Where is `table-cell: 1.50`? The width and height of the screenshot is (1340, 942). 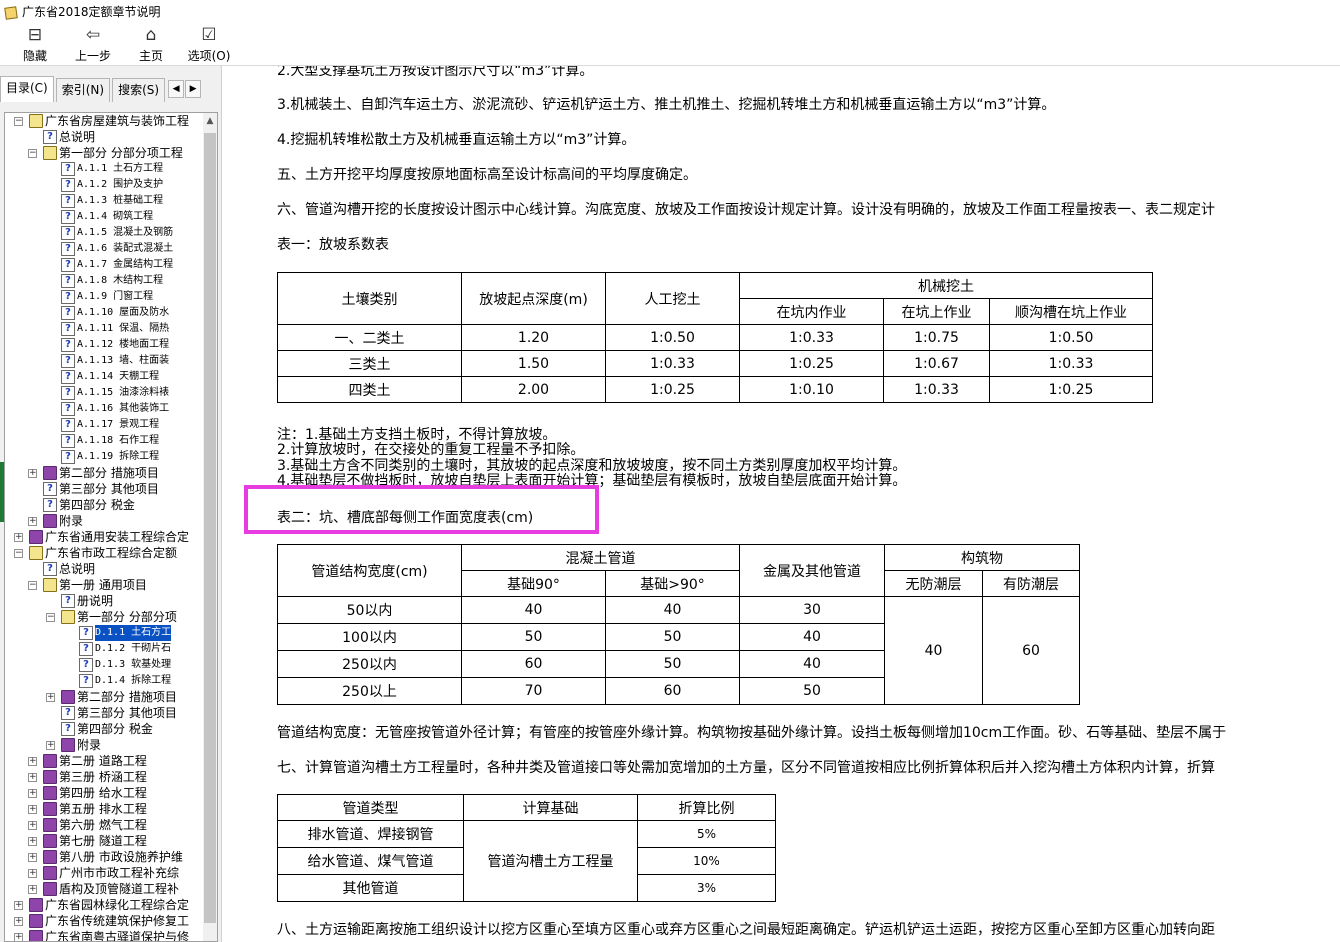 table-cell: 1.50 is located at coordinates (533, 363).